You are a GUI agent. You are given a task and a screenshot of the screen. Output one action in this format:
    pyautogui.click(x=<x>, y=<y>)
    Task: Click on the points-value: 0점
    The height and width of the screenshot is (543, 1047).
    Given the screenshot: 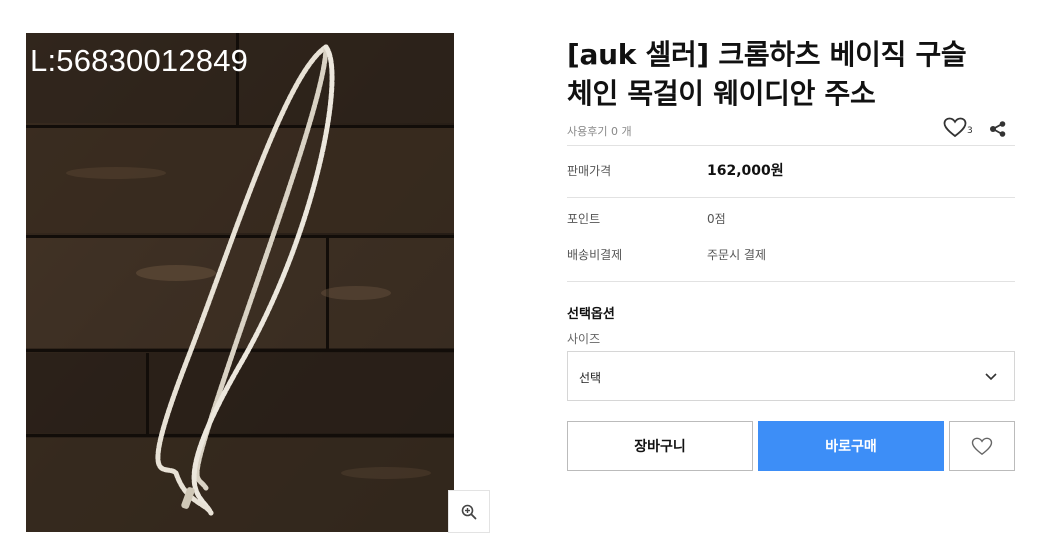 What is the action you would take?
    pyautogui.click(x=716, y=219)
    